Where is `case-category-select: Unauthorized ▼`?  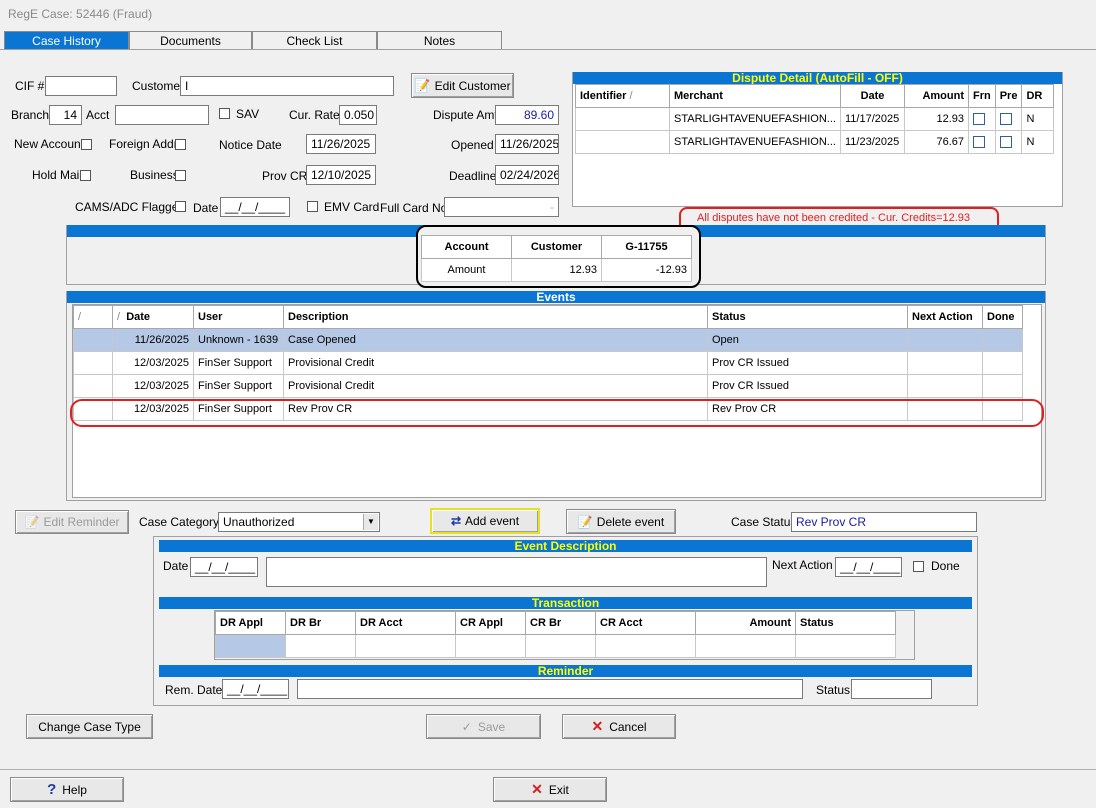
case-category-select: Unauthorized ▼ is located at coordinates (299, 522).